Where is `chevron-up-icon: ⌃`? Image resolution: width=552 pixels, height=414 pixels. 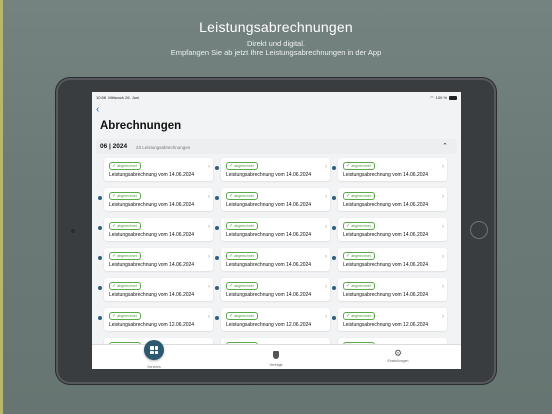
chevron-up-icon: ⌃ is located at coordinates (445, 146).